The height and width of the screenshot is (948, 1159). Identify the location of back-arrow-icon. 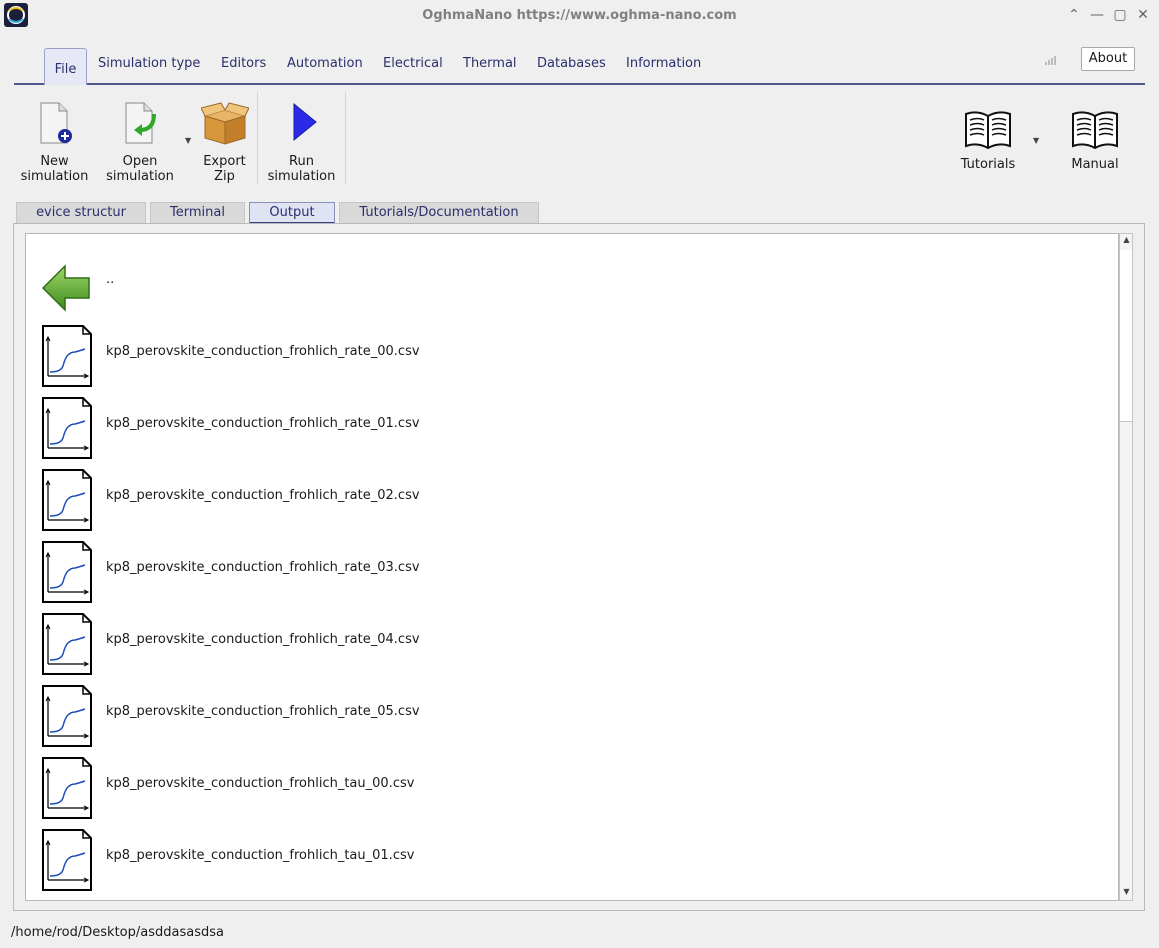
(65, 288).